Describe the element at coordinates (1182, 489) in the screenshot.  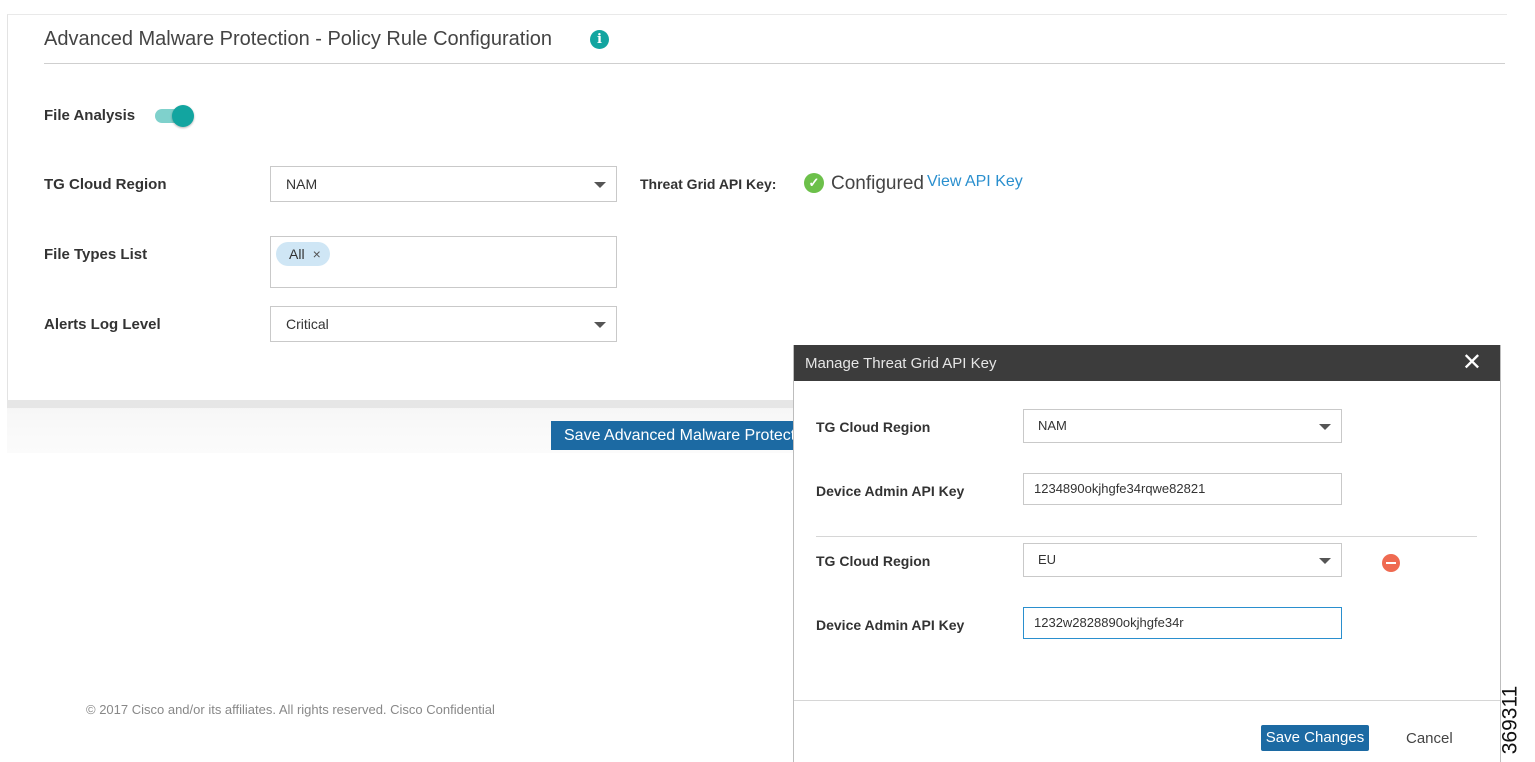
I see `entry-1-key-input: 1234890okjhgfe34rqwe82821` at that location.